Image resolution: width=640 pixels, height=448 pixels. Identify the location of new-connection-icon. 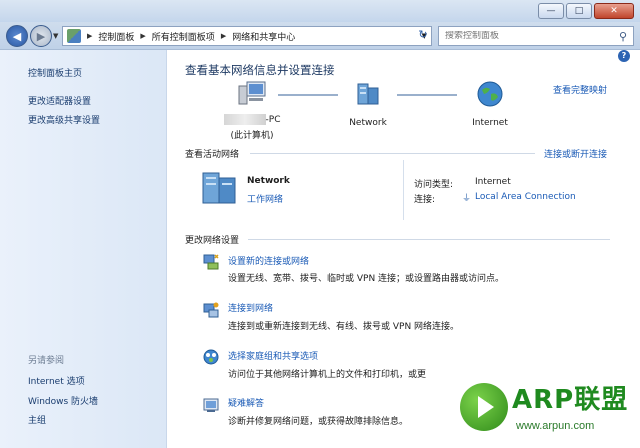
(211, 262).